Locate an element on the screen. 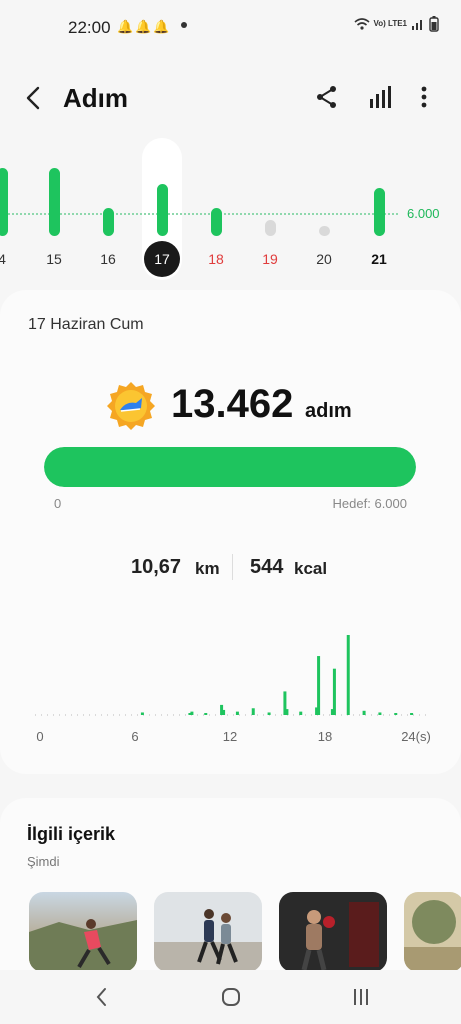 The width and height of the screenshot is (461, 1024). hourly-tick-label: 0 is located at coordinates (39, 736).